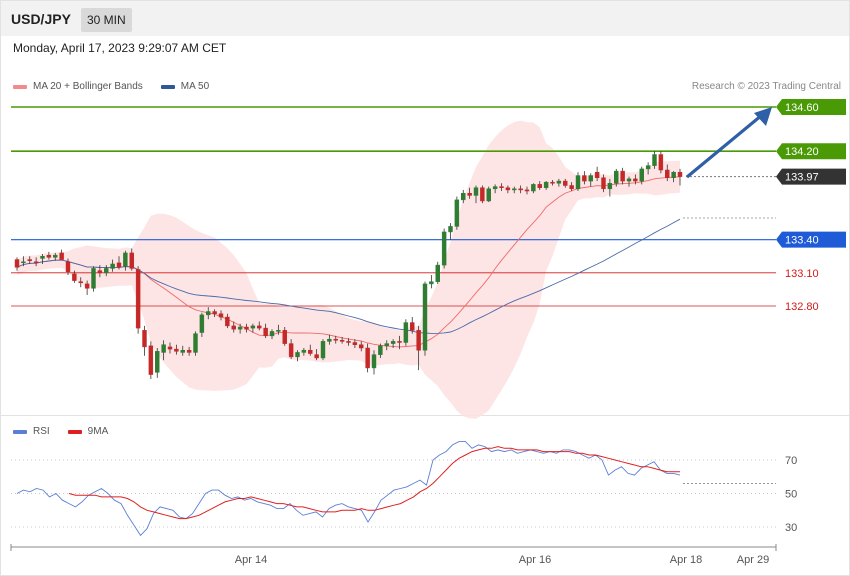 The height and width of the screenshot is (576, 850). What do you see at coordinates (374, 483) in the screenshot?
I see `rsi-ma-line` at bounding box center [374, 483].